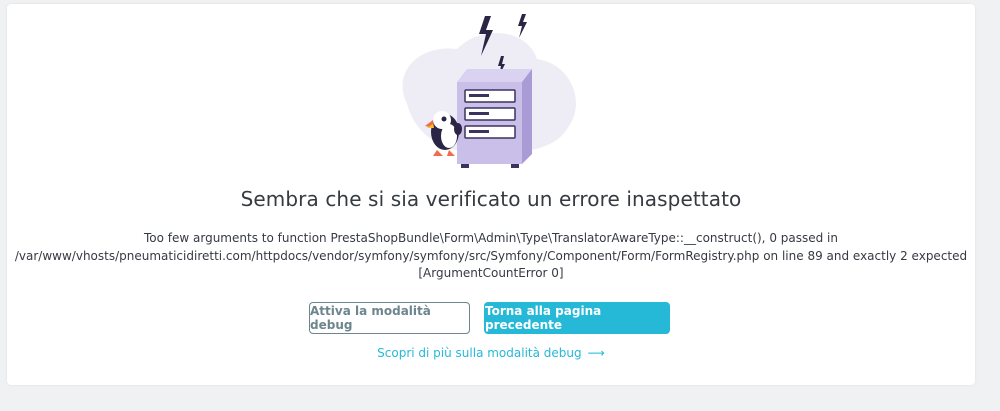 The width and height of the screenshot is (1000, 411). Describe the element at coordinates (596, 353) in the screenshot. I see `arrow-right-icon: ⟶` at that location.